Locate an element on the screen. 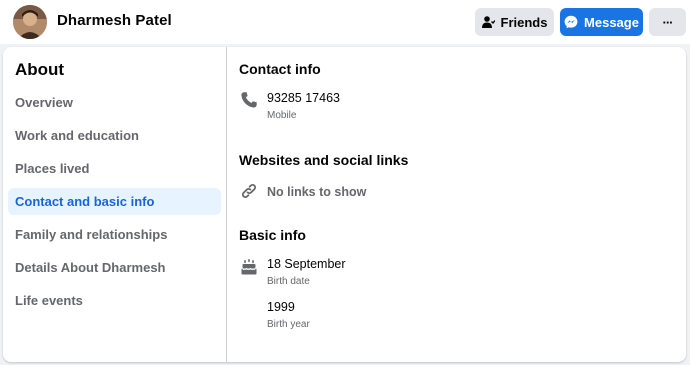 The width and height of the screenshot is (690, 365). more-options-label: ··· is located at coordinates (668, 22).